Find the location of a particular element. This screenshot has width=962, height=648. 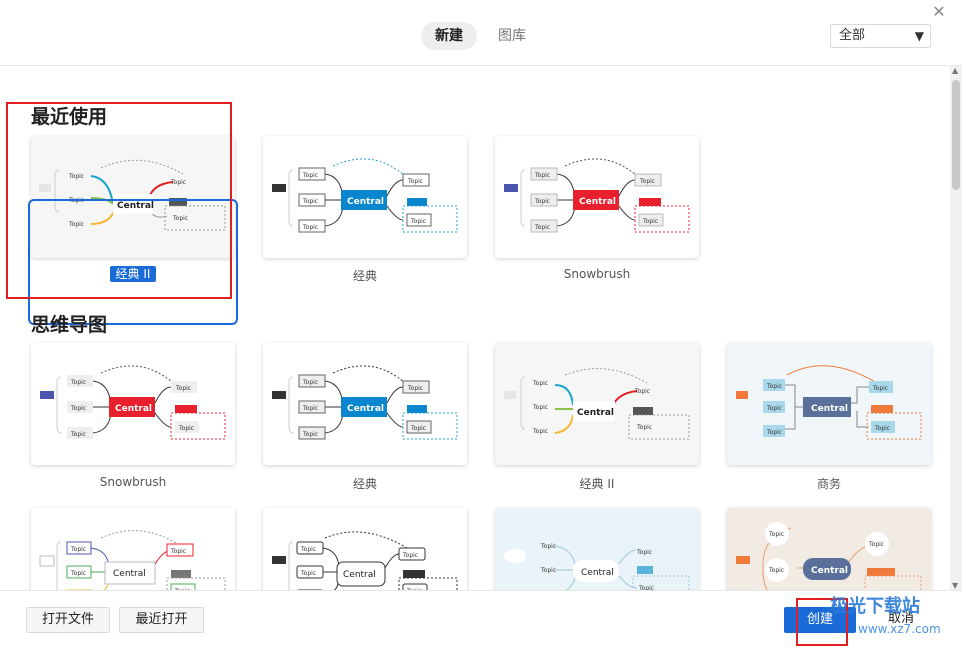

card-label-business: 商务 is located at coordinates (828, 484).